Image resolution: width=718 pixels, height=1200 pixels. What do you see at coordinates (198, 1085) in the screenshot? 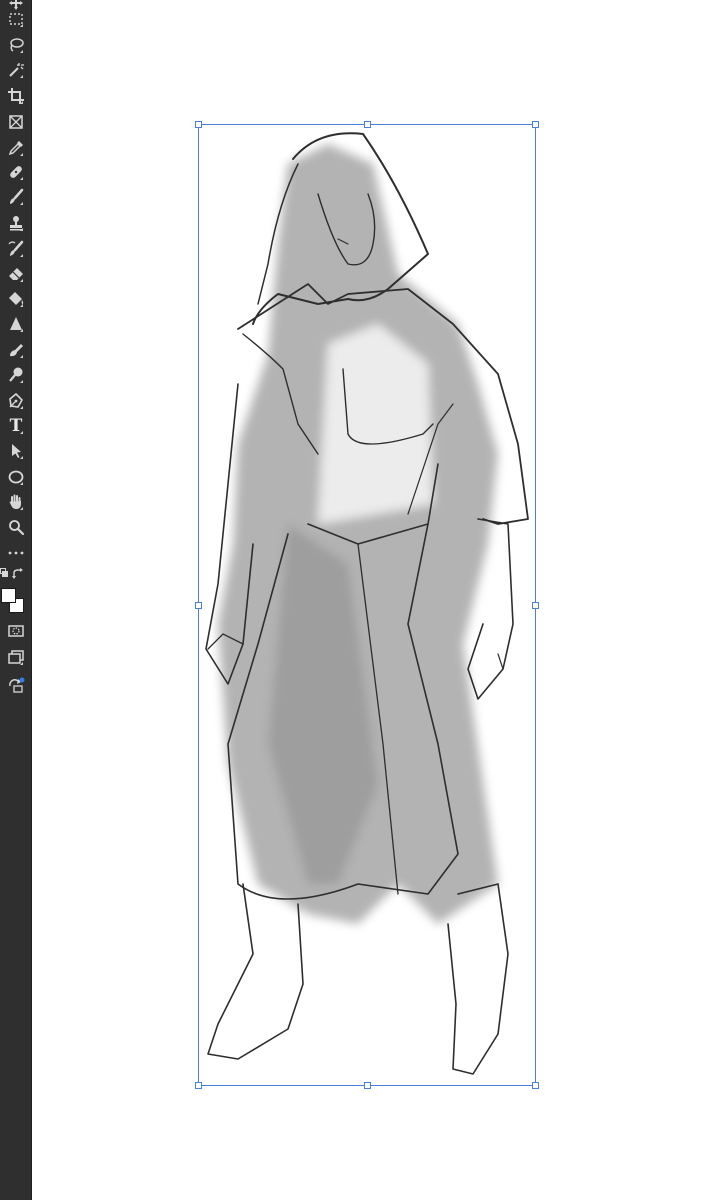
I see `transform-handle-bottom-left` at bounding box center [198, 1085].